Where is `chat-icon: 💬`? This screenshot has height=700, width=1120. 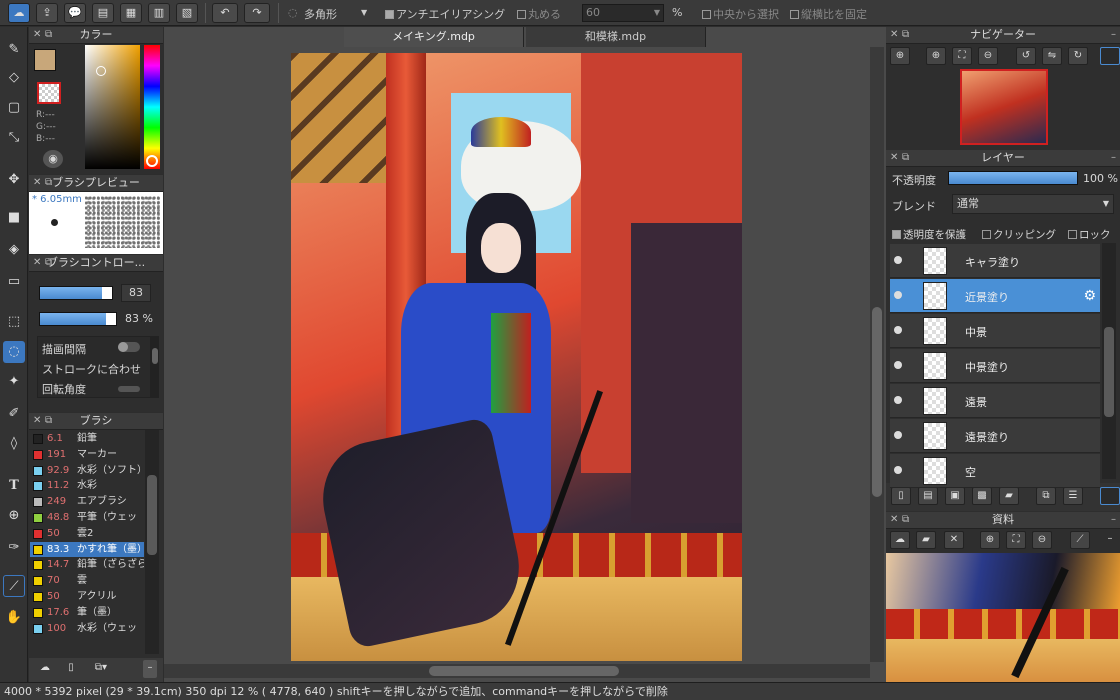
chat-icon: 💬 is located at coordinates (75, 13).